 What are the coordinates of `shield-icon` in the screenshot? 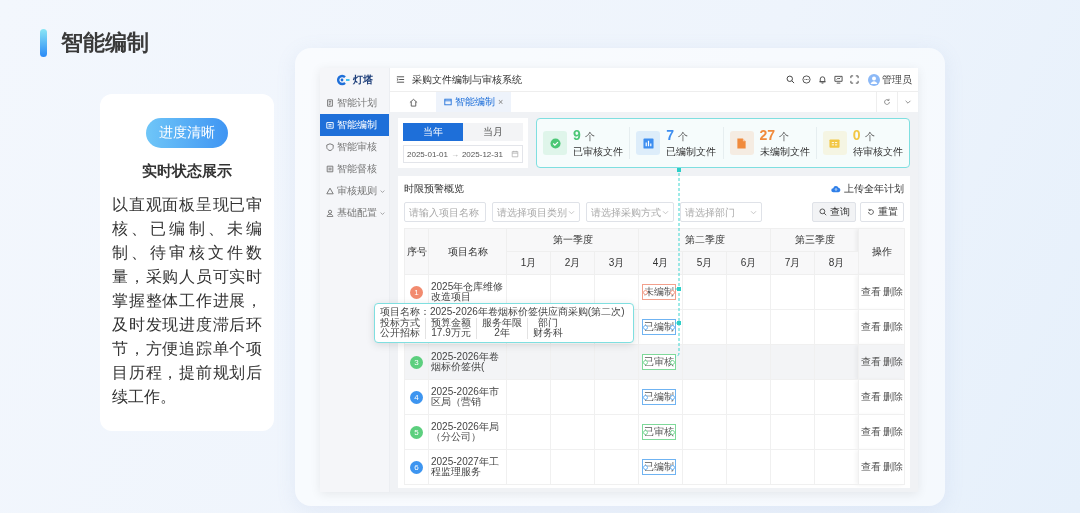 It's located at (330, 147).